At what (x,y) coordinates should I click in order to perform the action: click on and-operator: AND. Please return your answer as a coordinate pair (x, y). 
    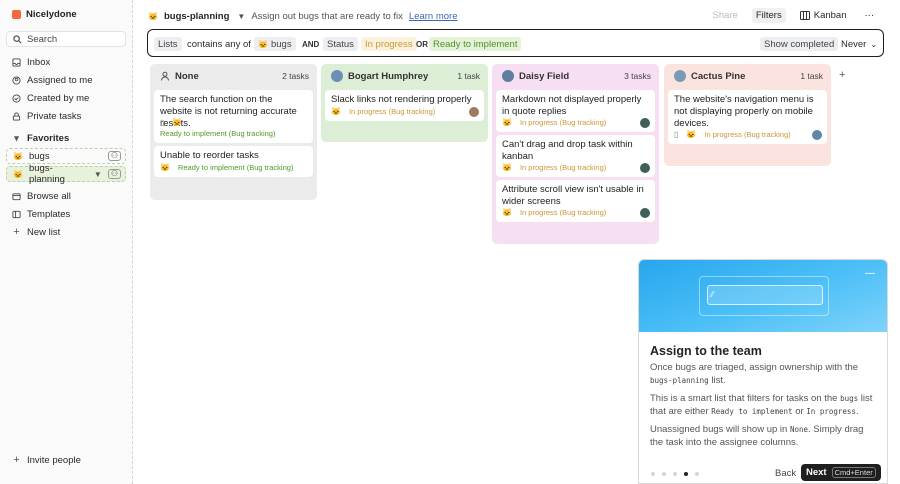
    Looking at the image, I should click on (310, 44).